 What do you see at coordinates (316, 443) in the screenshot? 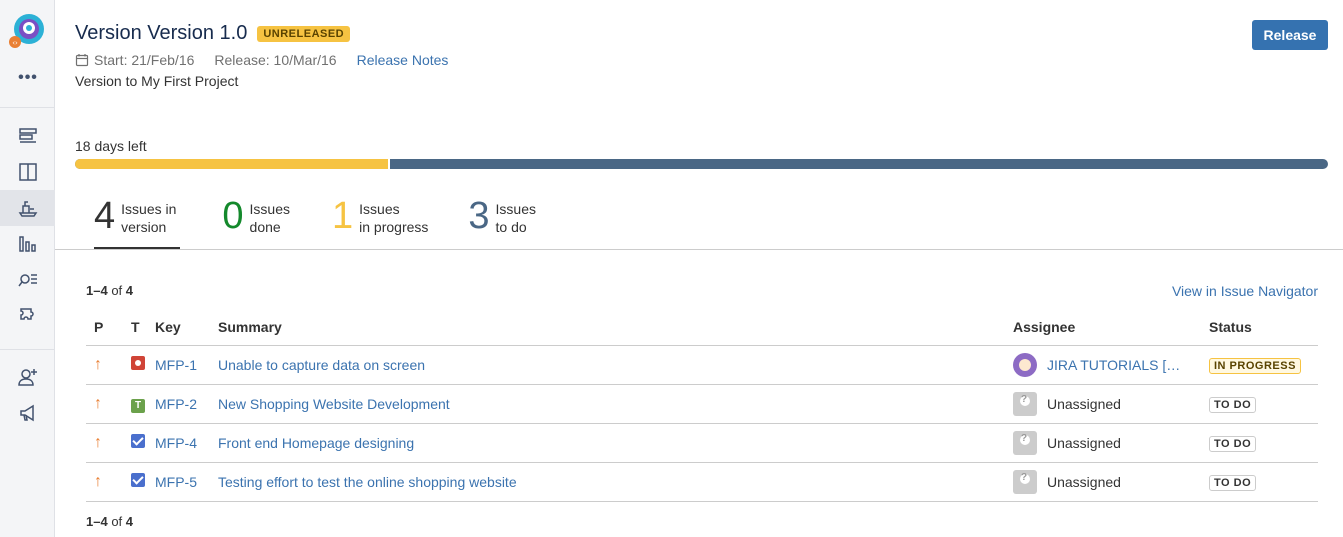
I see `issue-summary-link: Front end Homepage designing` at bounding box center [316, 443].